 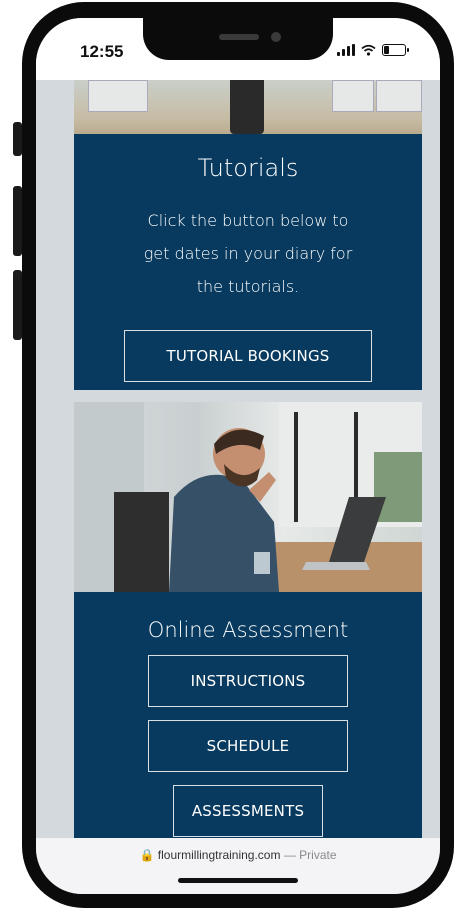 I want to click on tutorials-line-3: the tutorials., so click(x=248, y=286).